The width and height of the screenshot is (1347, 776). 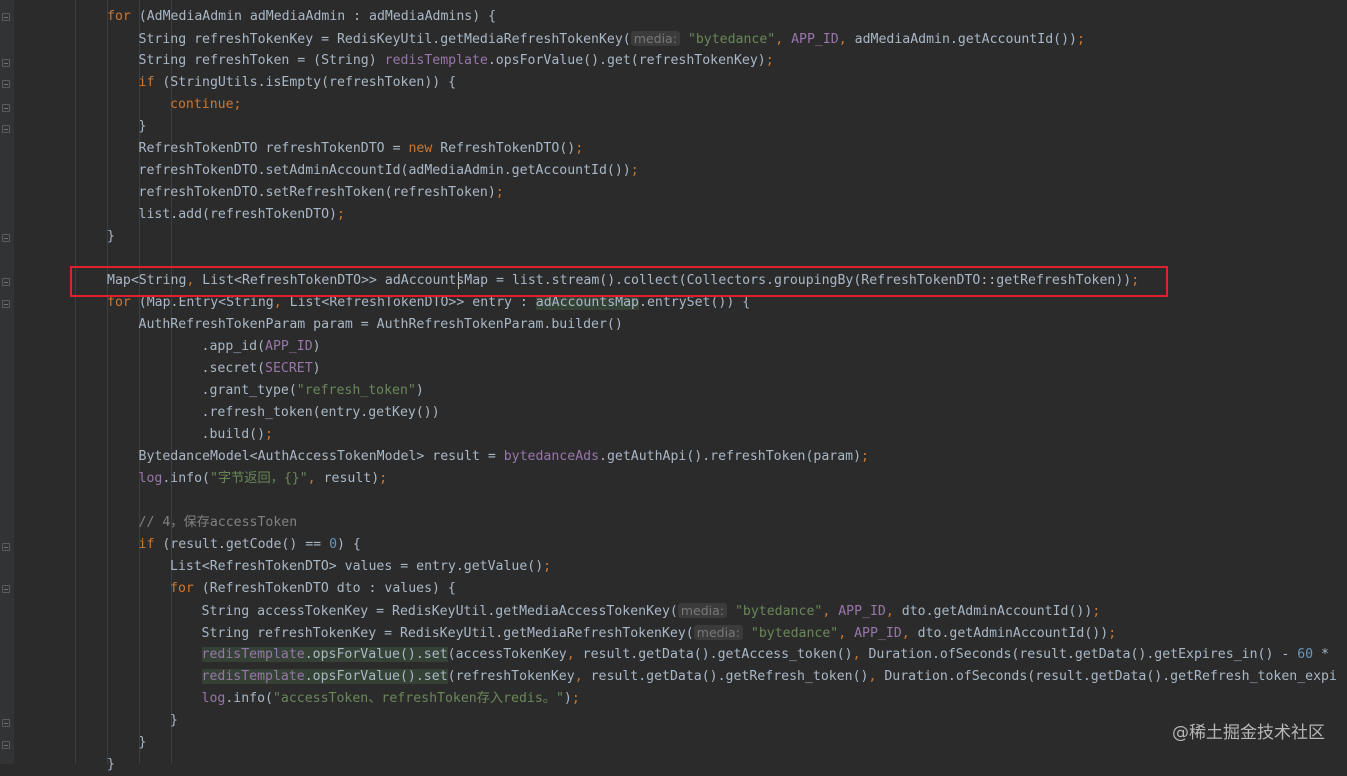 I want to click on code-token: .grant_type(, so click(x=249, y=390).